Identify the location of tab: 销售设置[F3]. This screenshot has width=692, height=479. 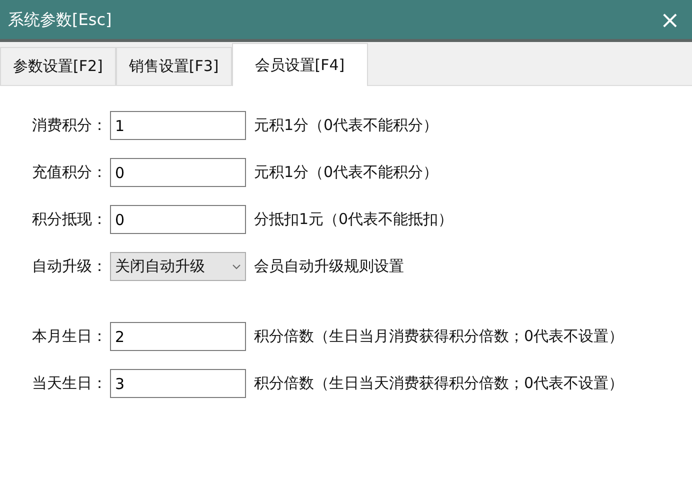
(174, 66).